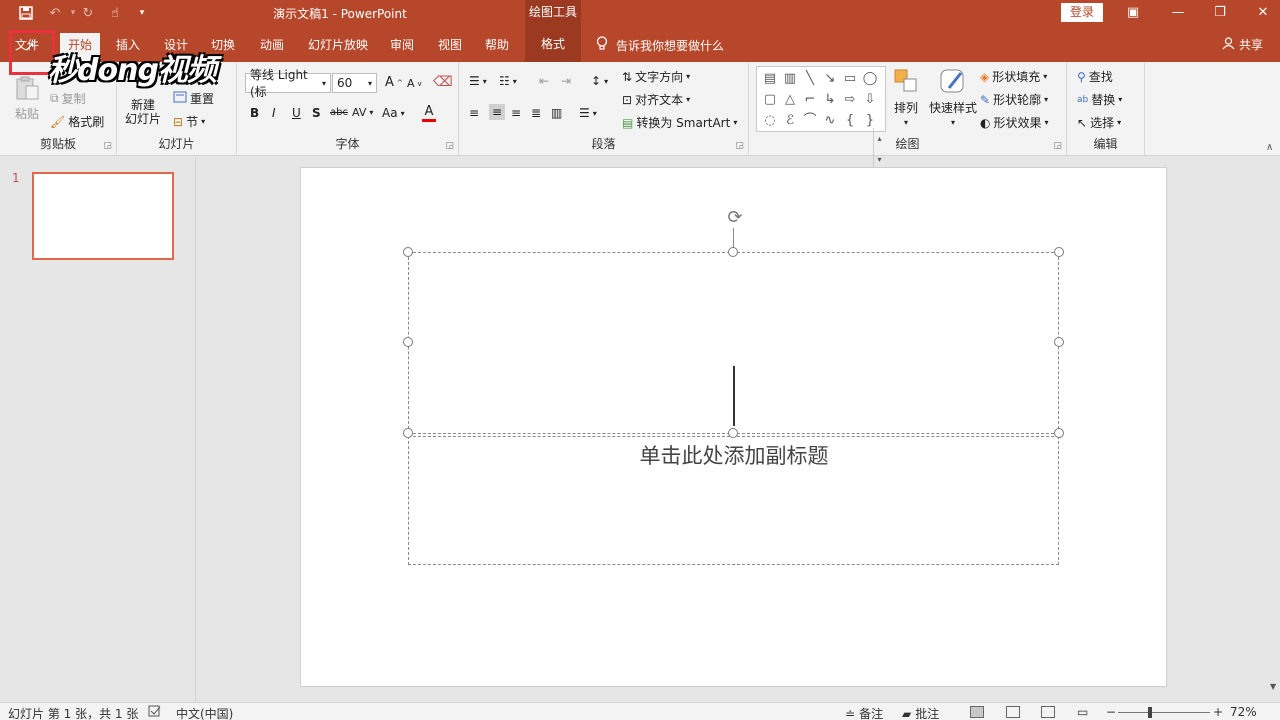  I want to click on scroll-down-icon: ▼, so click(1273, 686).